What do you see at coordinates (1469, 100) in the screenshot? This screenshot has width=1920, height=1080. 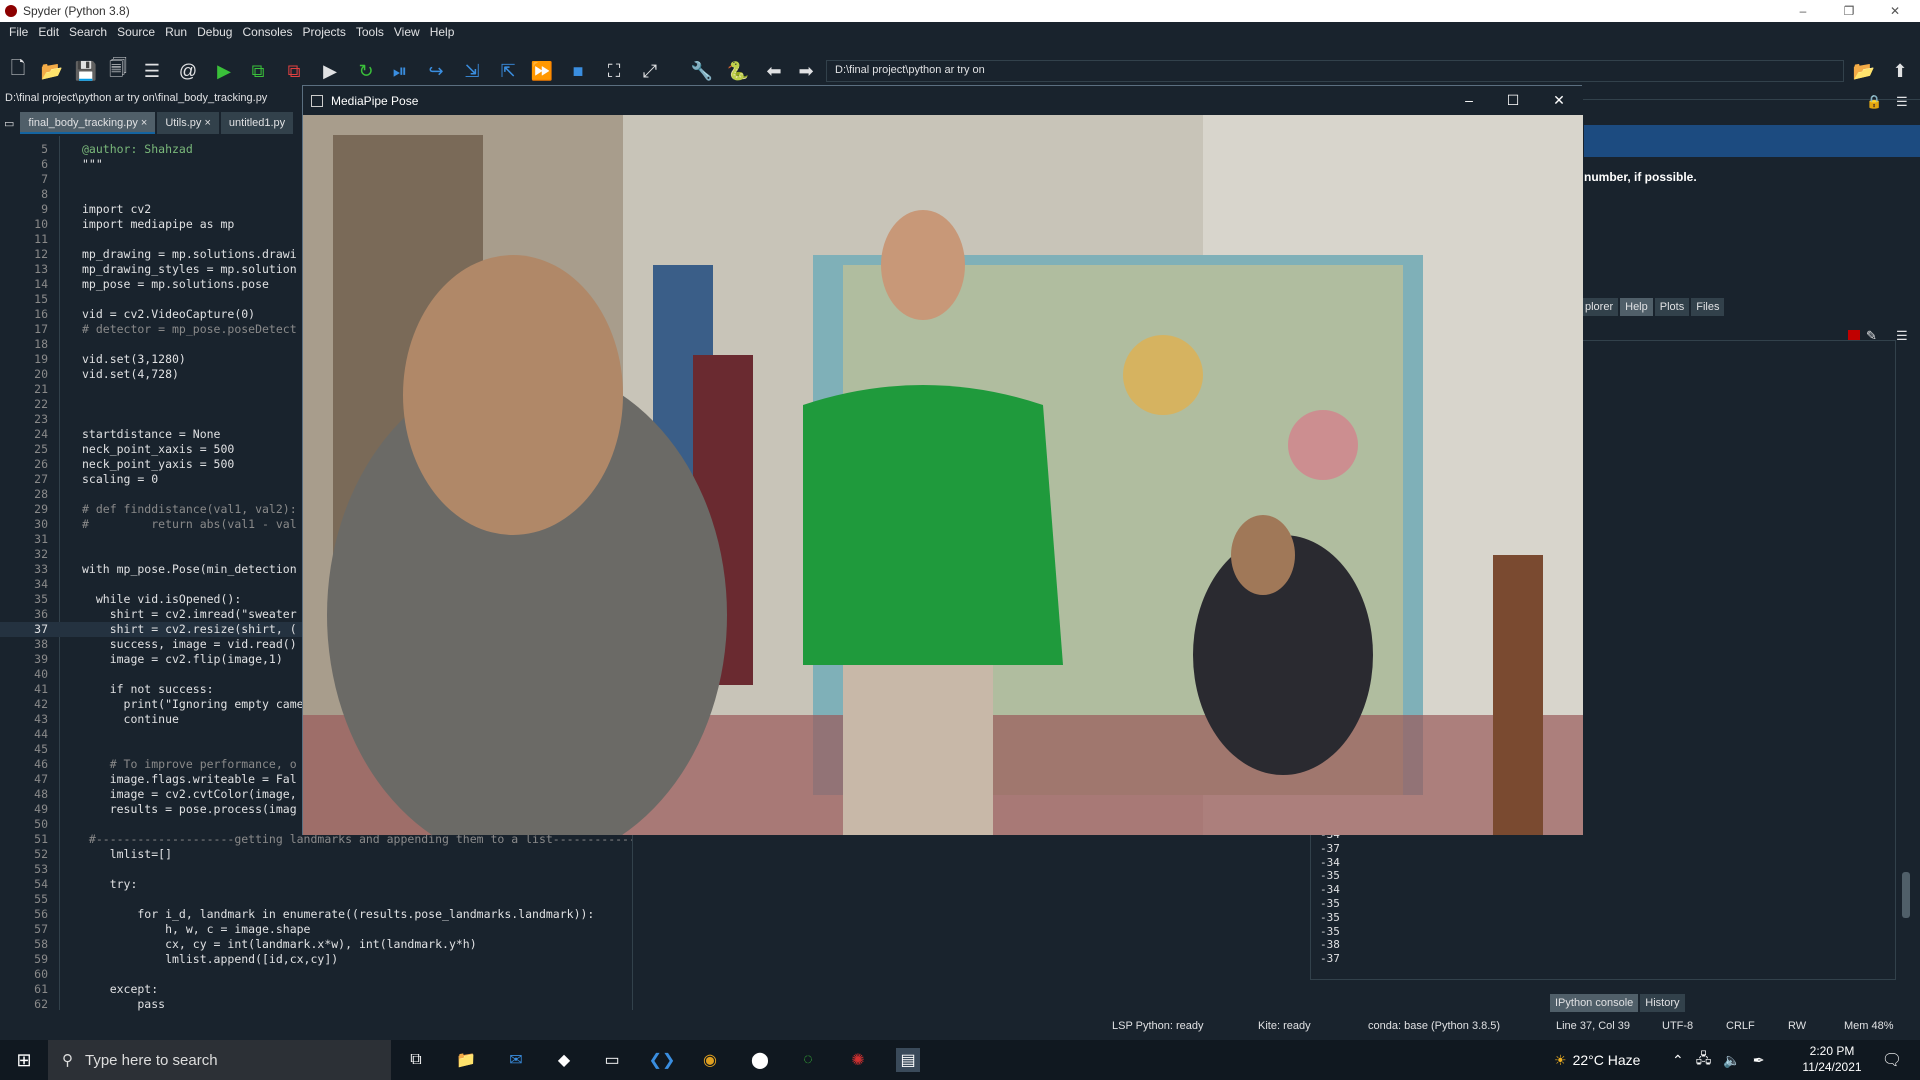 I see `cv-minimize-button: –` at bounding box center [1469, 100].